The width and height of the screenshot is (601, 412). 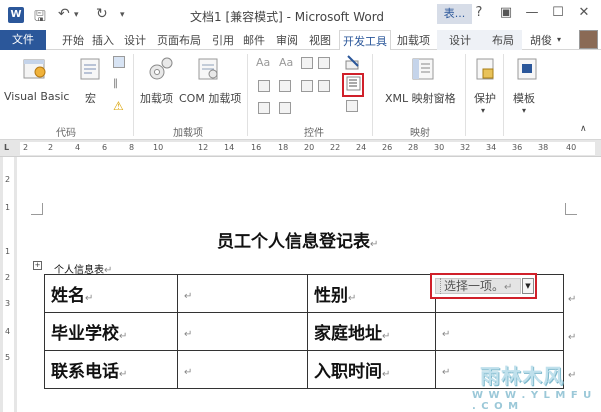 What do you see at coordinates (122, 15) in the screenshot?
I see `customize-qat-icon: ▾` at bounding box center [122, 15].